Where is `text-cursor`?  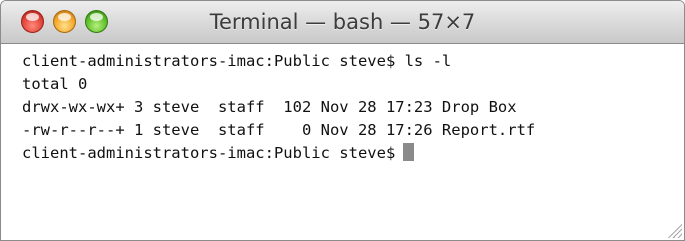 text-cursor is located at coordinates (409, 152).